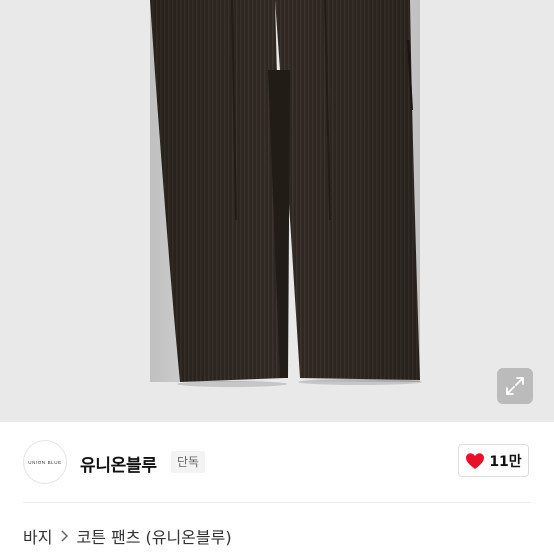  I want to click on brand-logo-text: UNION BLUE, so click(45, 462).